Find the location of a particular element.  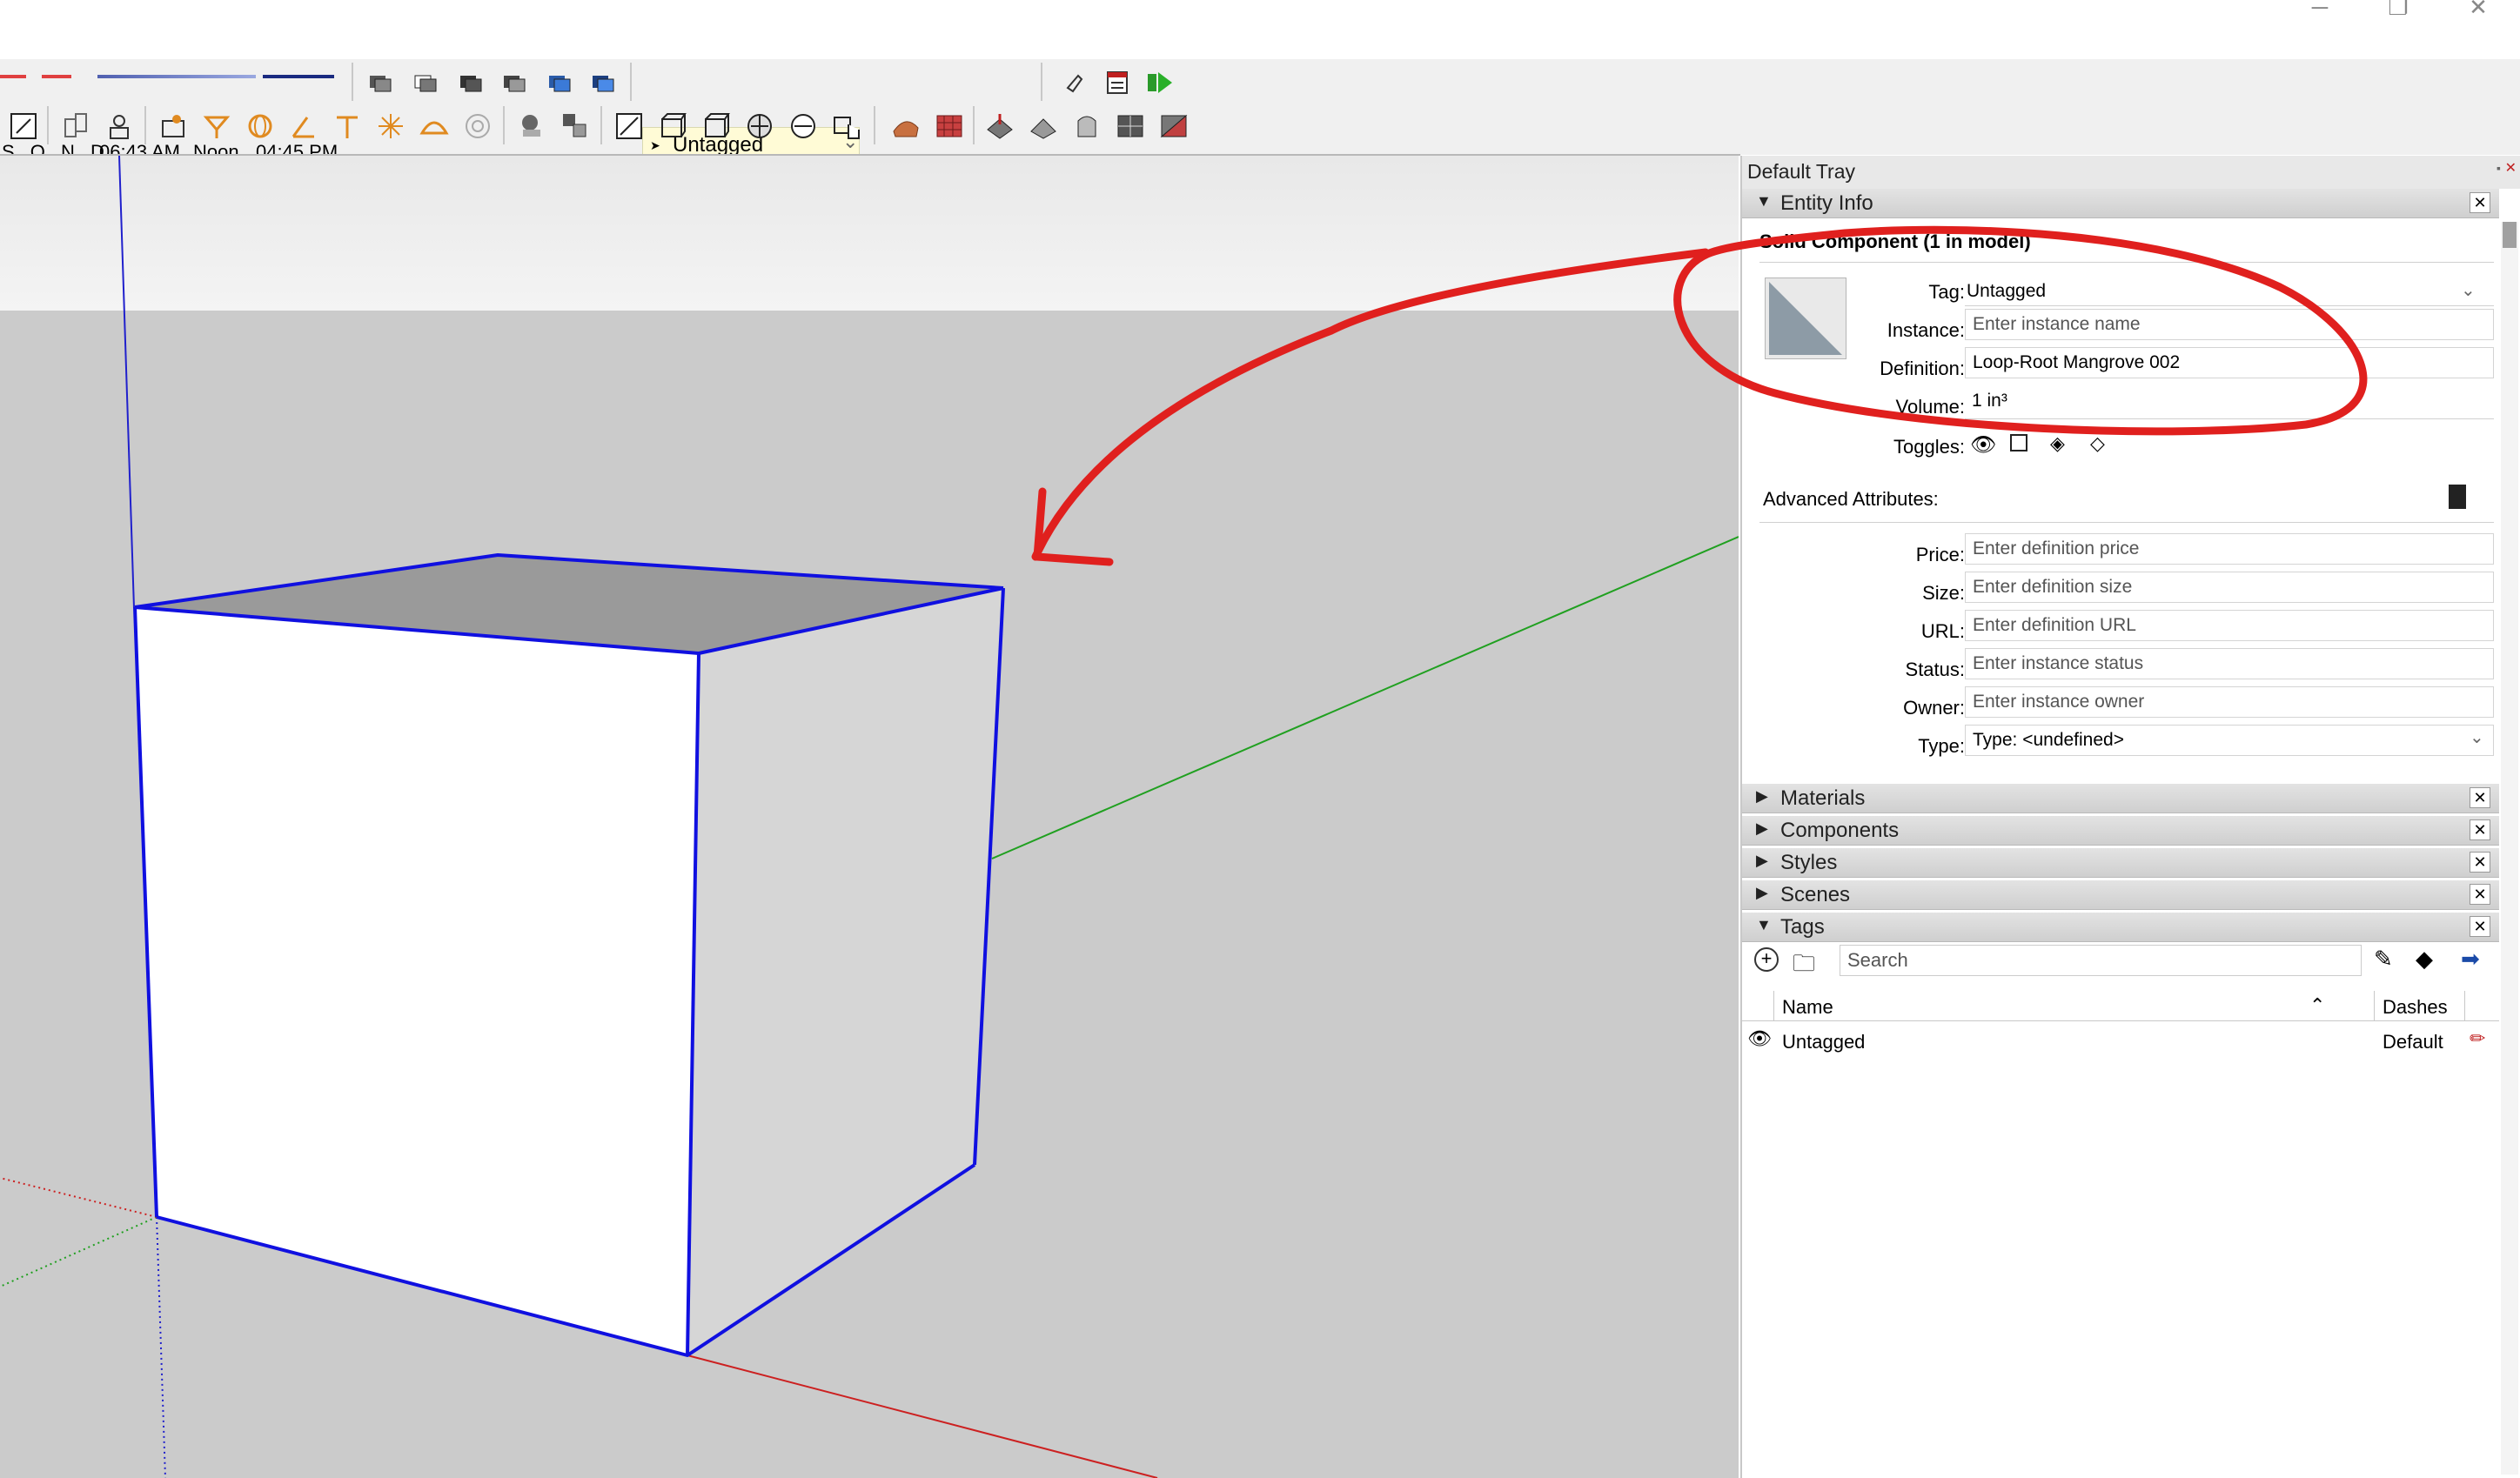

text-tool-icon is located at coordinates (347, 126).